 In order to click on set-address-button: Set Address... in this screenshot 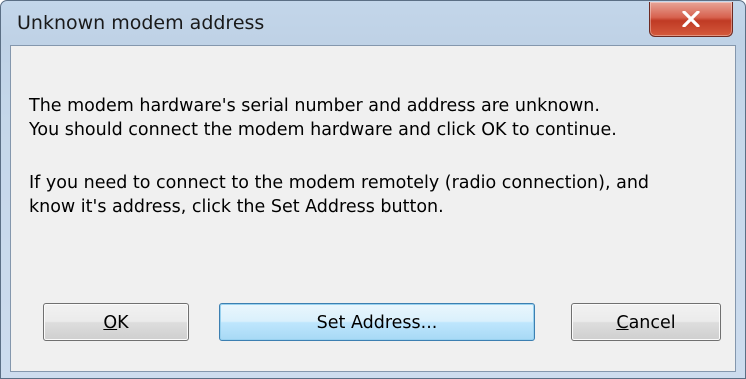, I will do `click(377, 322)`.